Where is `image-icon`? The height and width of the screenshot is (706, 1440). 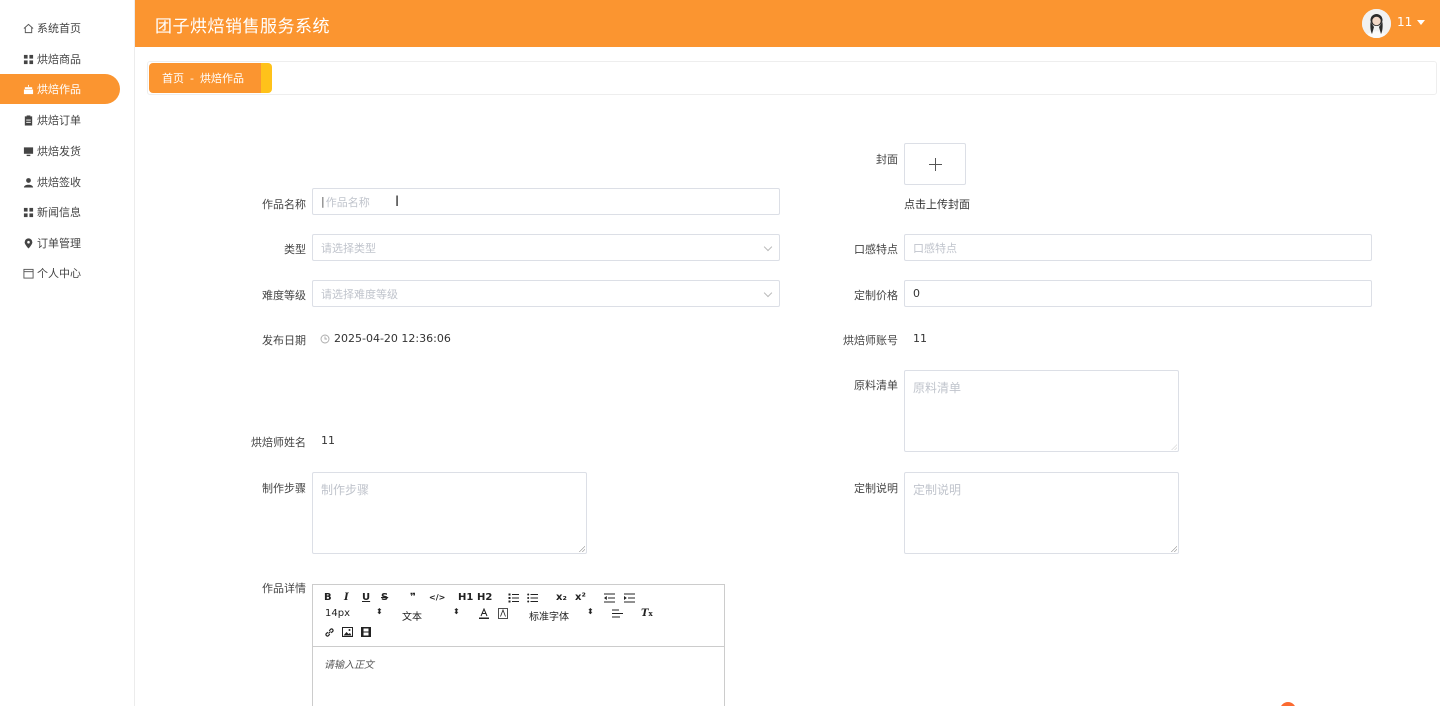 image-icon is located at coordinates (347, 632).